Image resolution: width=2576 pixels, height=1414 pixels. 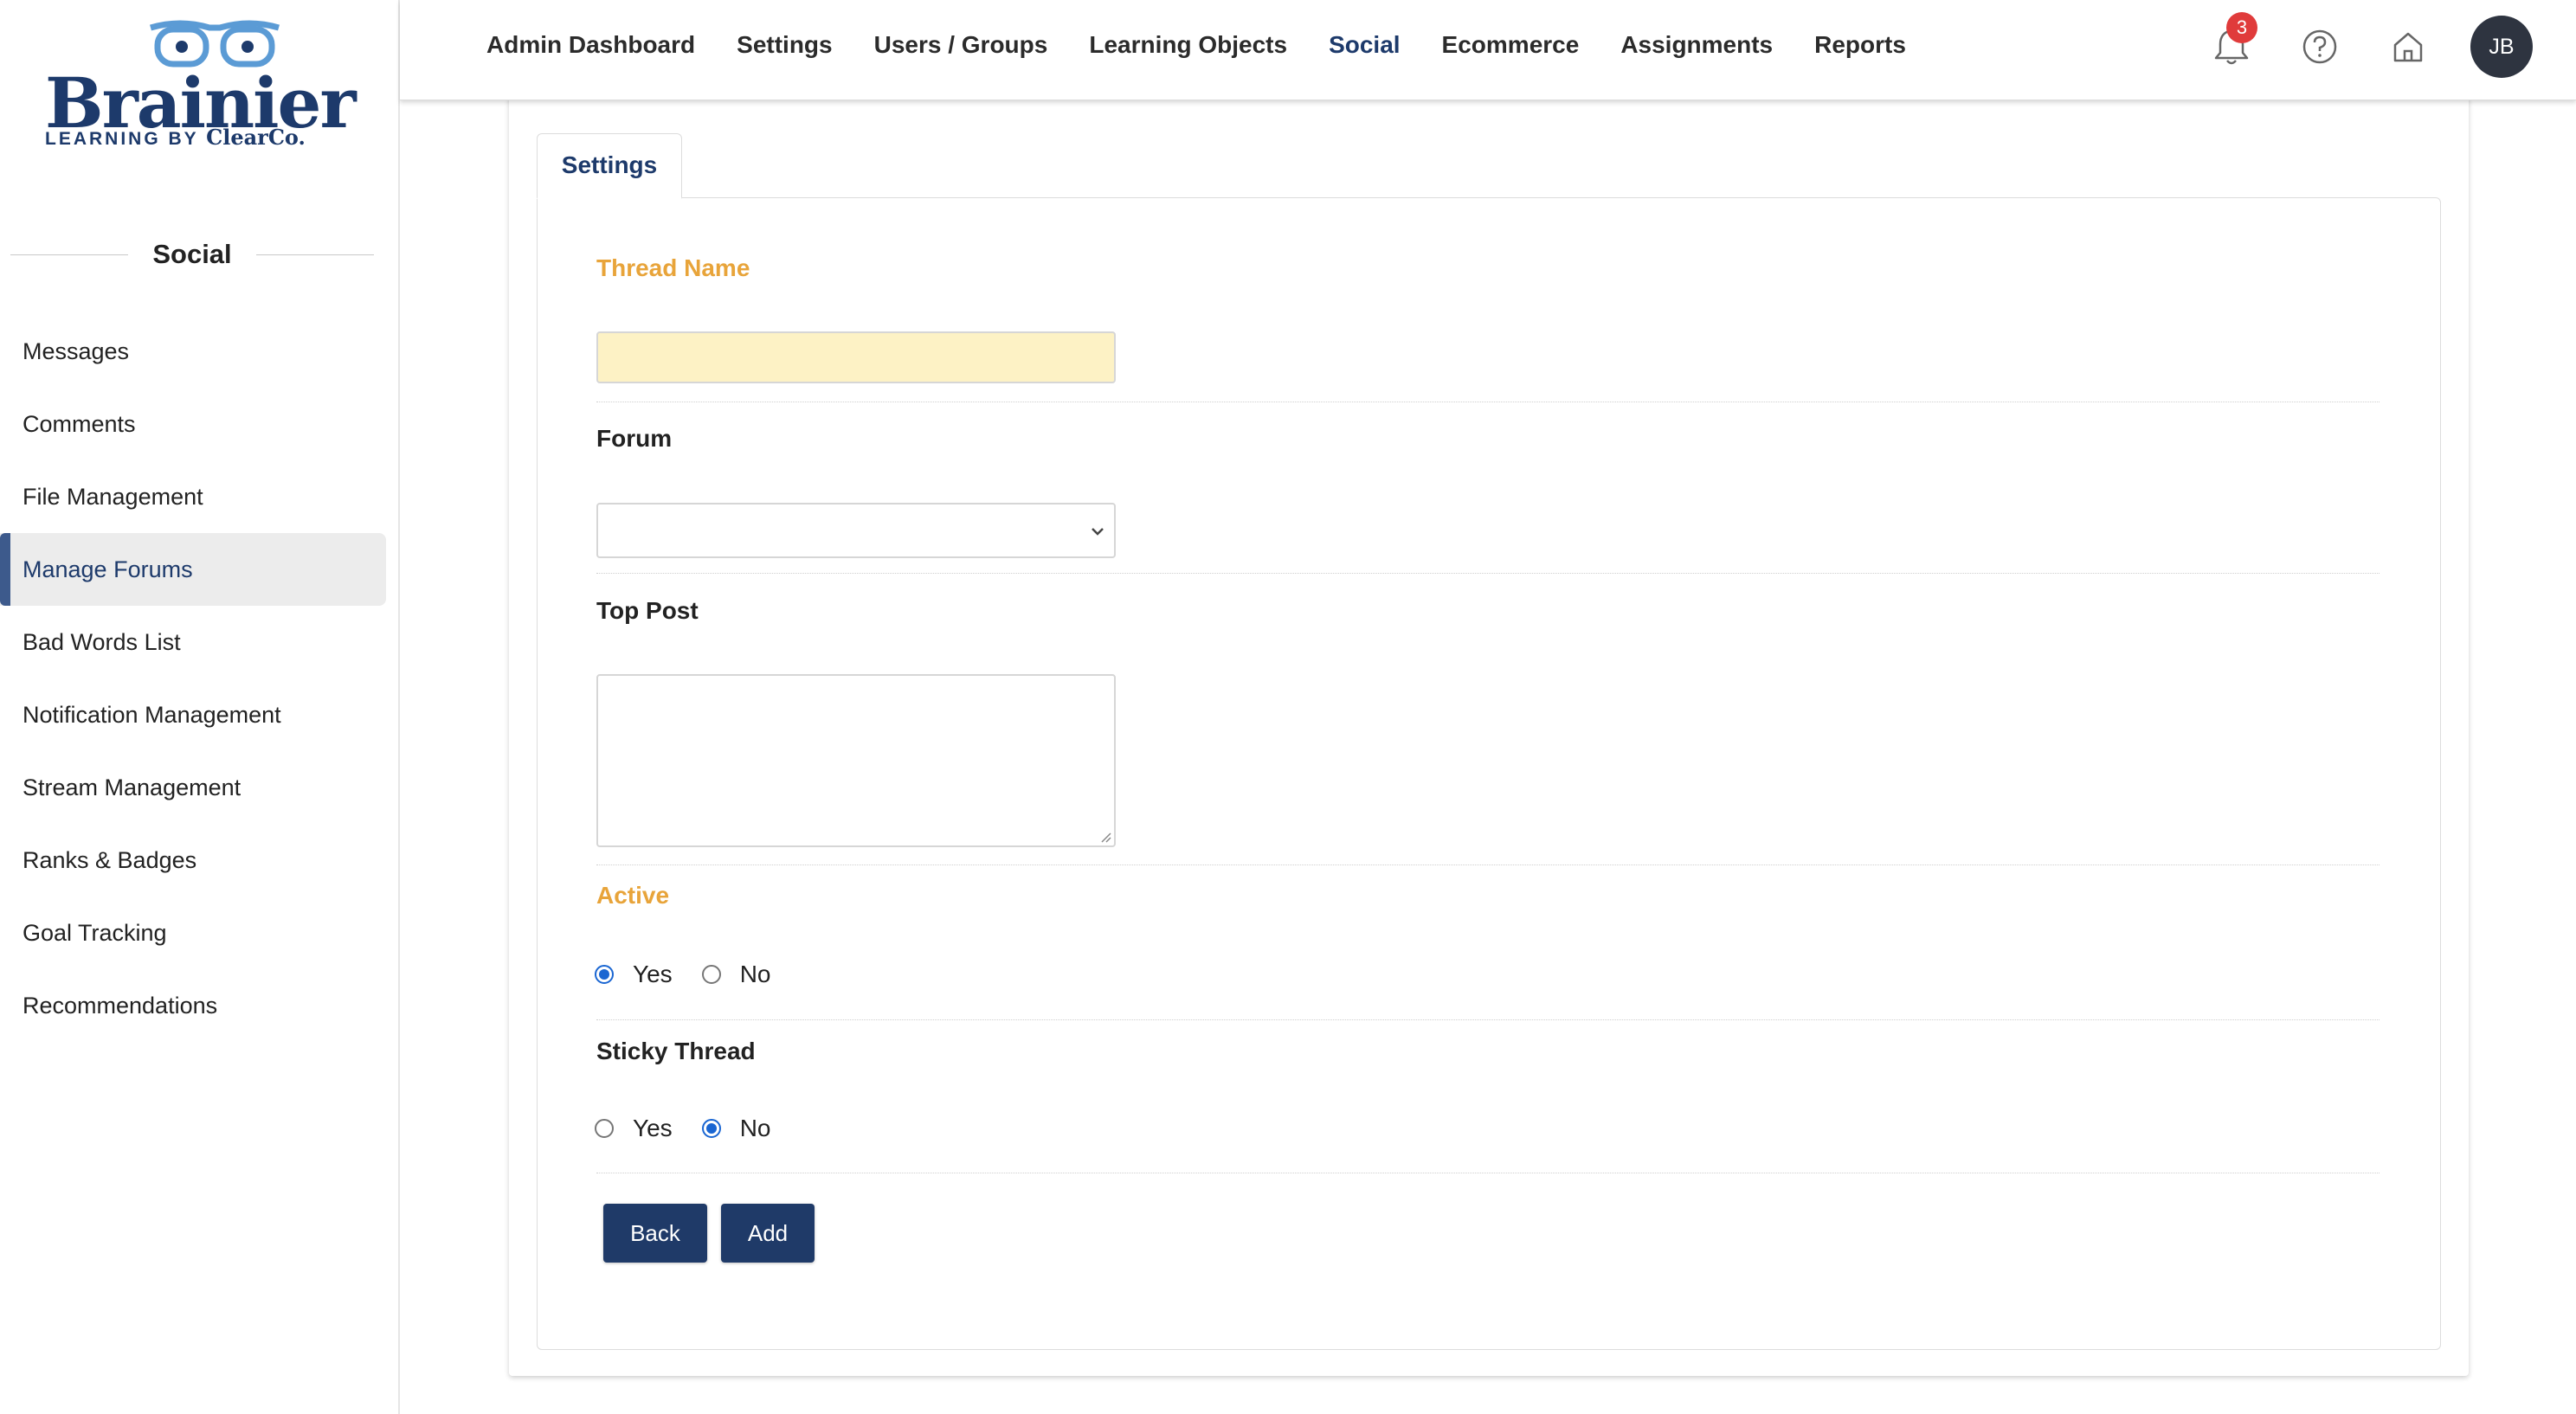 I want to click on sticky-yes-label: Yes, so click(x=653, y=1128).